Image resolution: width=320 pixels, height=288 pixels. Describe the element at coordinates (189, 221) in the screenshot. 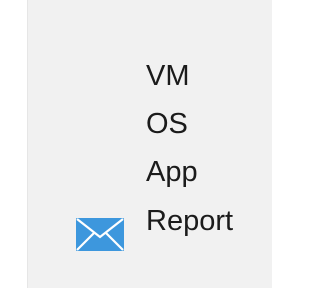

I see `menu-item-report: Report` at that location.